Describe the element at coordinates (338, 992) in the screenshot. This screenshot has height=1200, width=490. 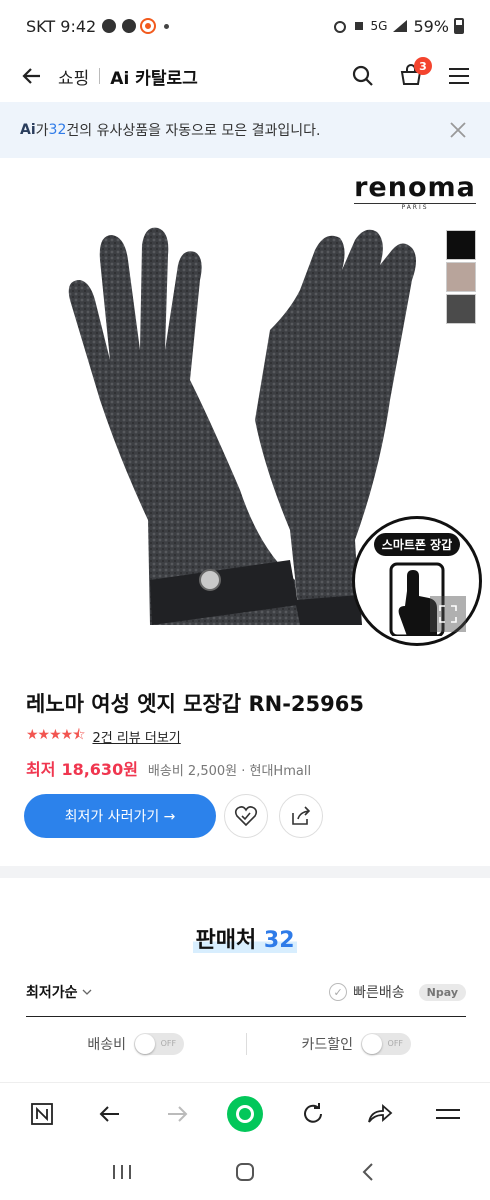
I see `check-icon: ✓` at that location.